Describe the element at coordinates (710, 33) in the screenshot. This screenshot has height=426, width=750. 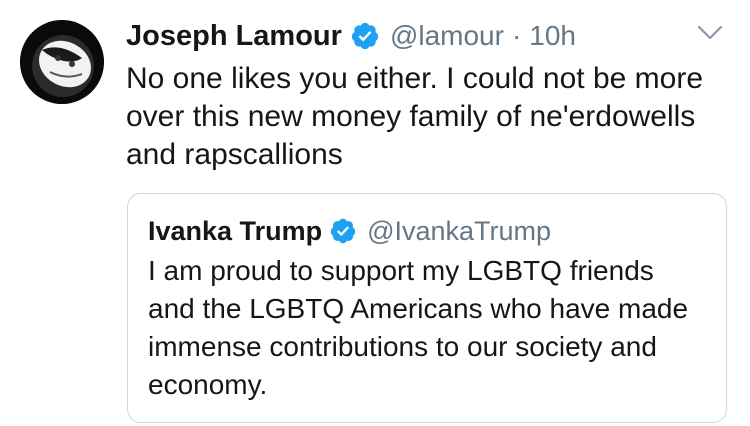
I see `chevron-down-icon` at that location.